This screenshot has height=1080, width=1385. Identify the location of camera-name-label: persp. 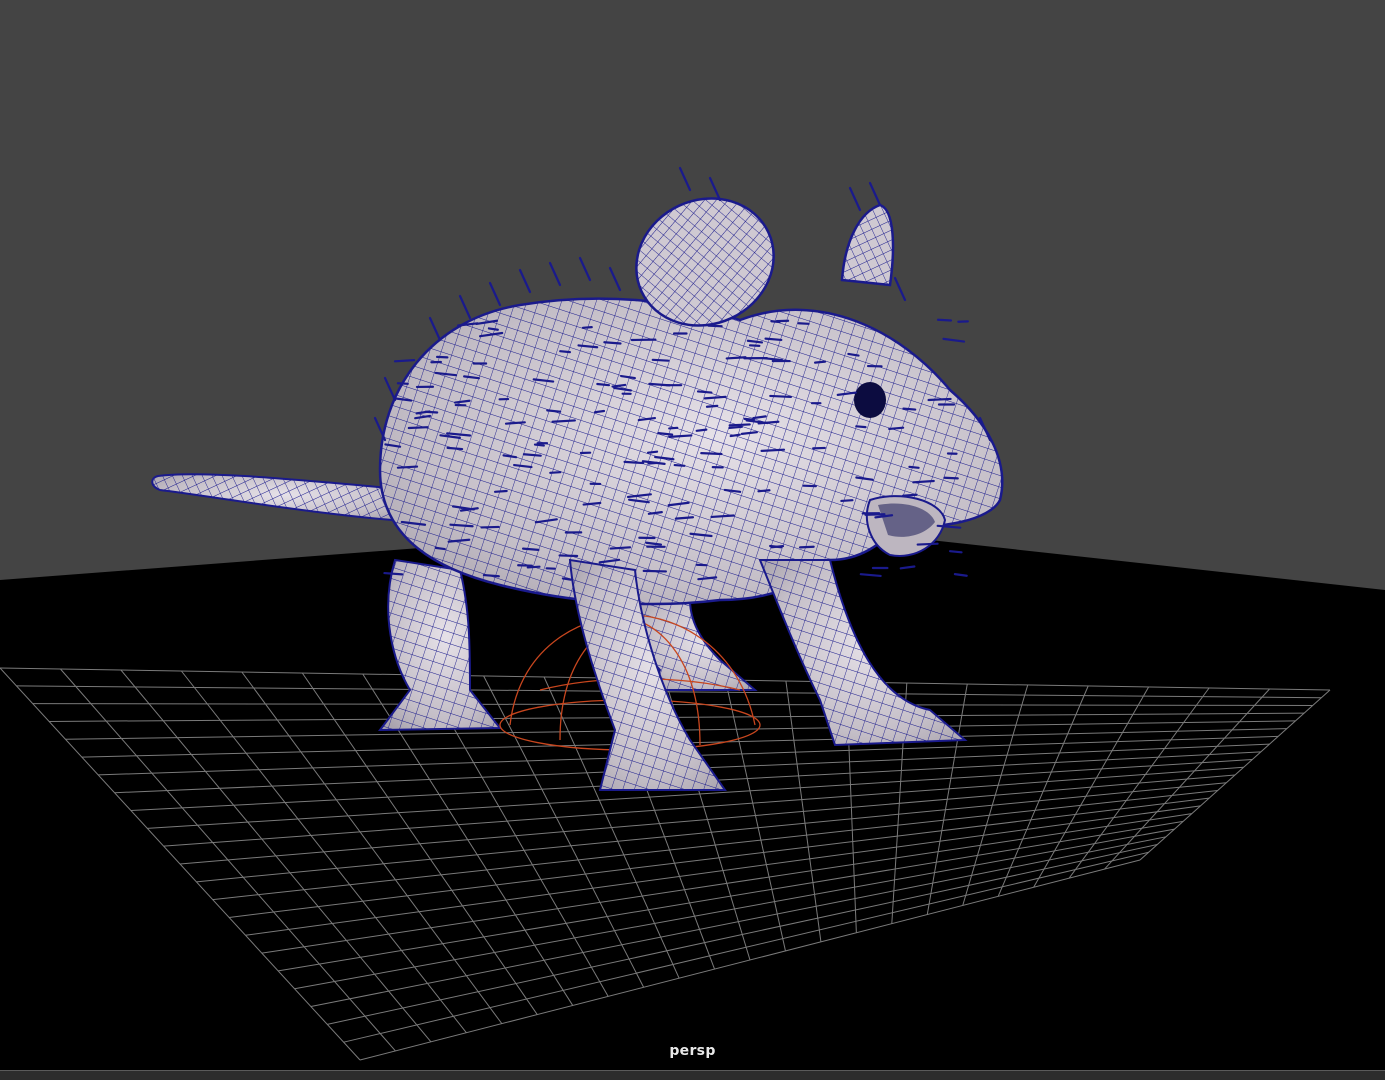
(692, 1051).